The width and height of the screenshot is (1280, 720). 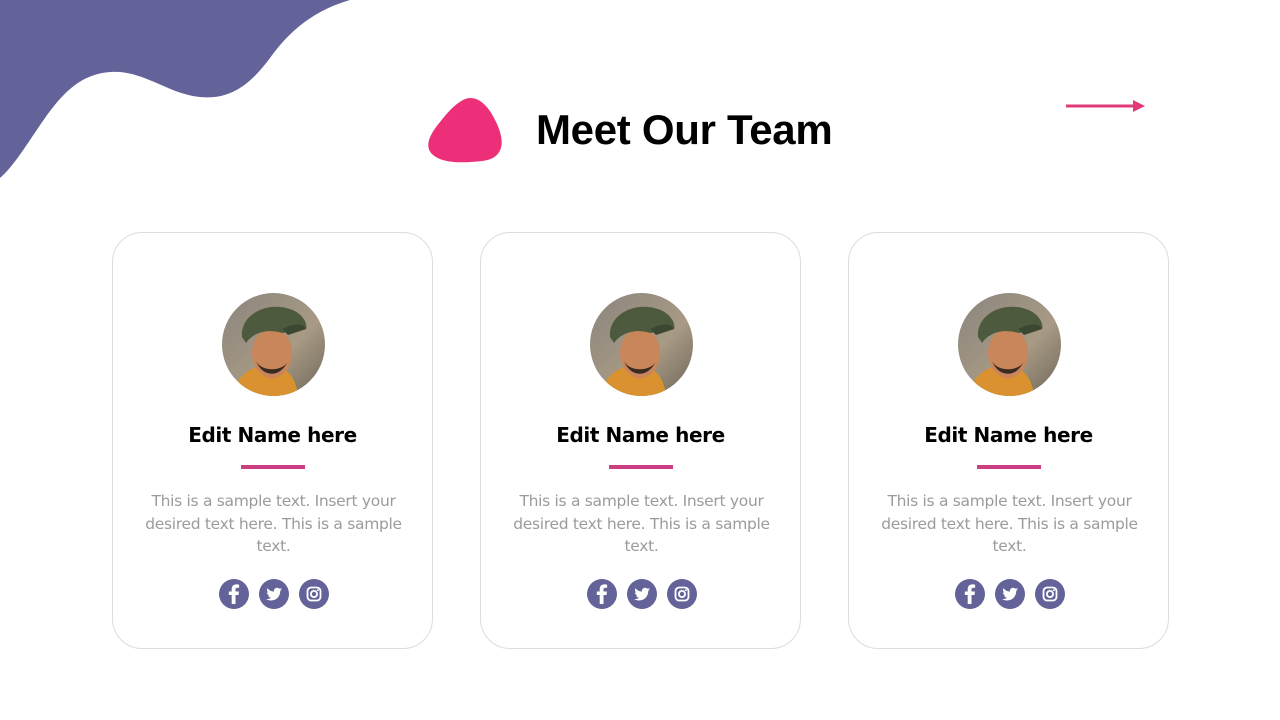 What do you see at coordinates (175, 89) in the screenshot?
I see `corner-wave-shape` at bounding box center [175, 89].